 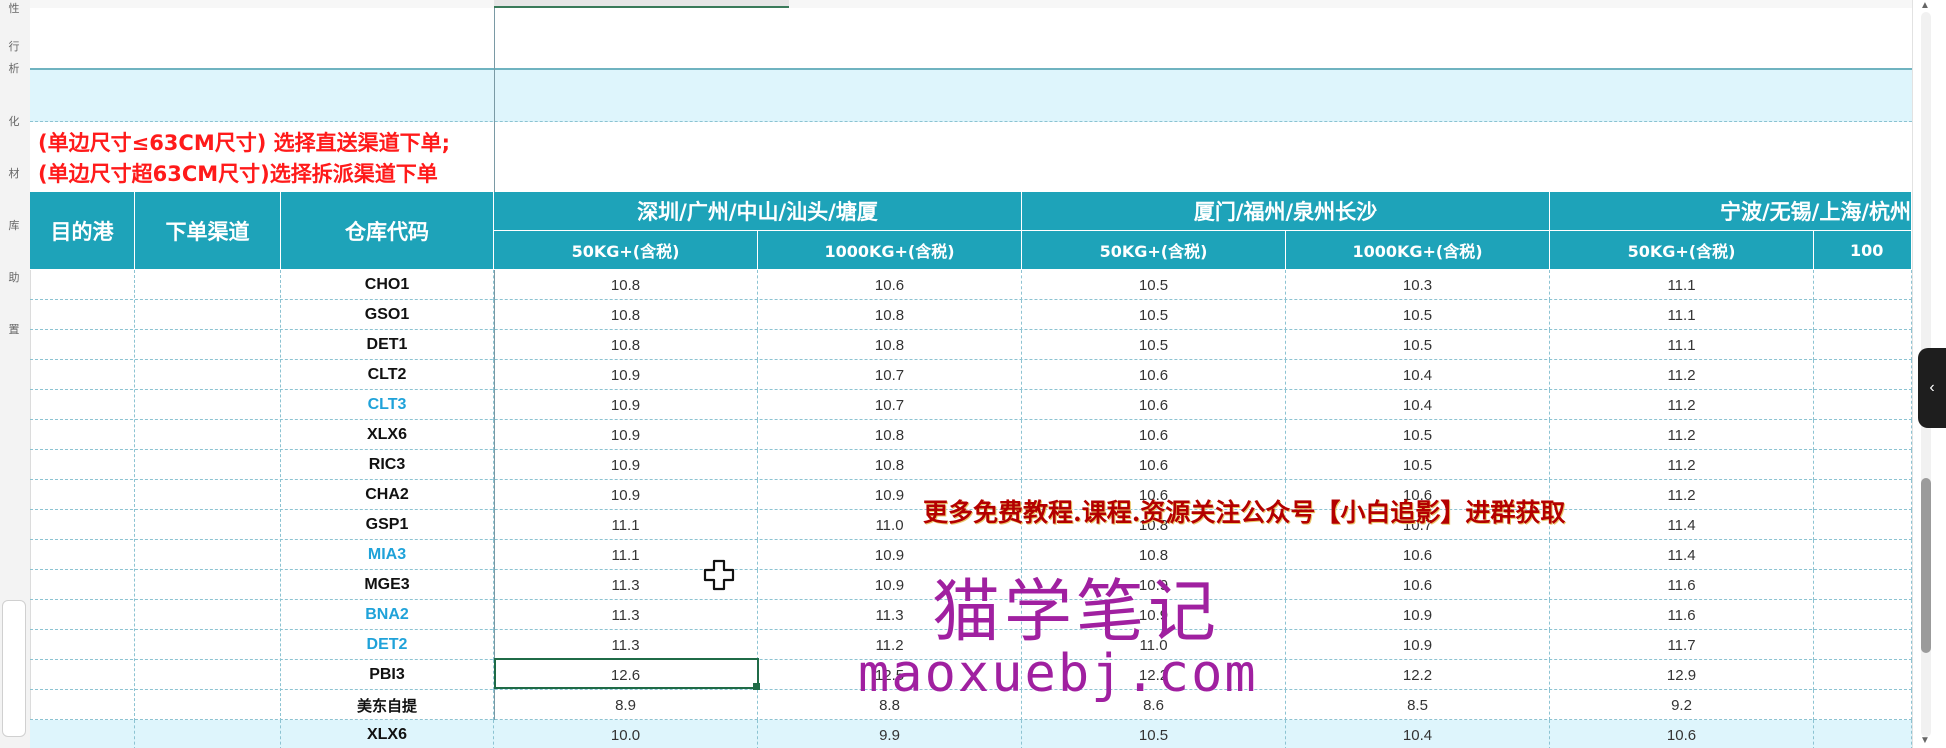 What do you see at coordinates (14, 173) in the screenshot?
I see `sidebar-item: 材` at bounding box center [14, 173].